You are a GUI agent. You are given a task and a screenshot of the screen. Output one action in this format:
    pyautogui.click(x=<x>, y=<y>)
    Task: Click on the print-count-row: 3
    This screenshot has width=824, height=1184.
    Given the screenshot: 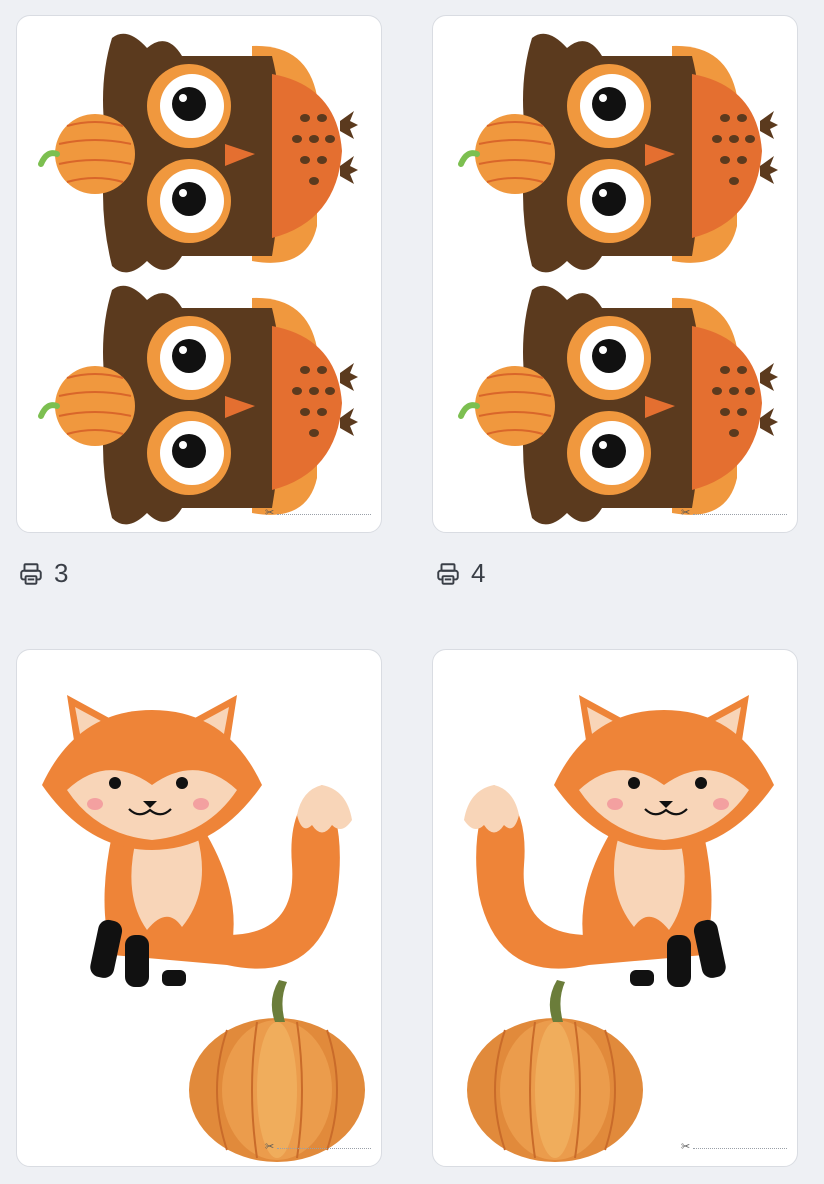 What is the action you would take?
    pyautogui.click(x=43, y=573)
    